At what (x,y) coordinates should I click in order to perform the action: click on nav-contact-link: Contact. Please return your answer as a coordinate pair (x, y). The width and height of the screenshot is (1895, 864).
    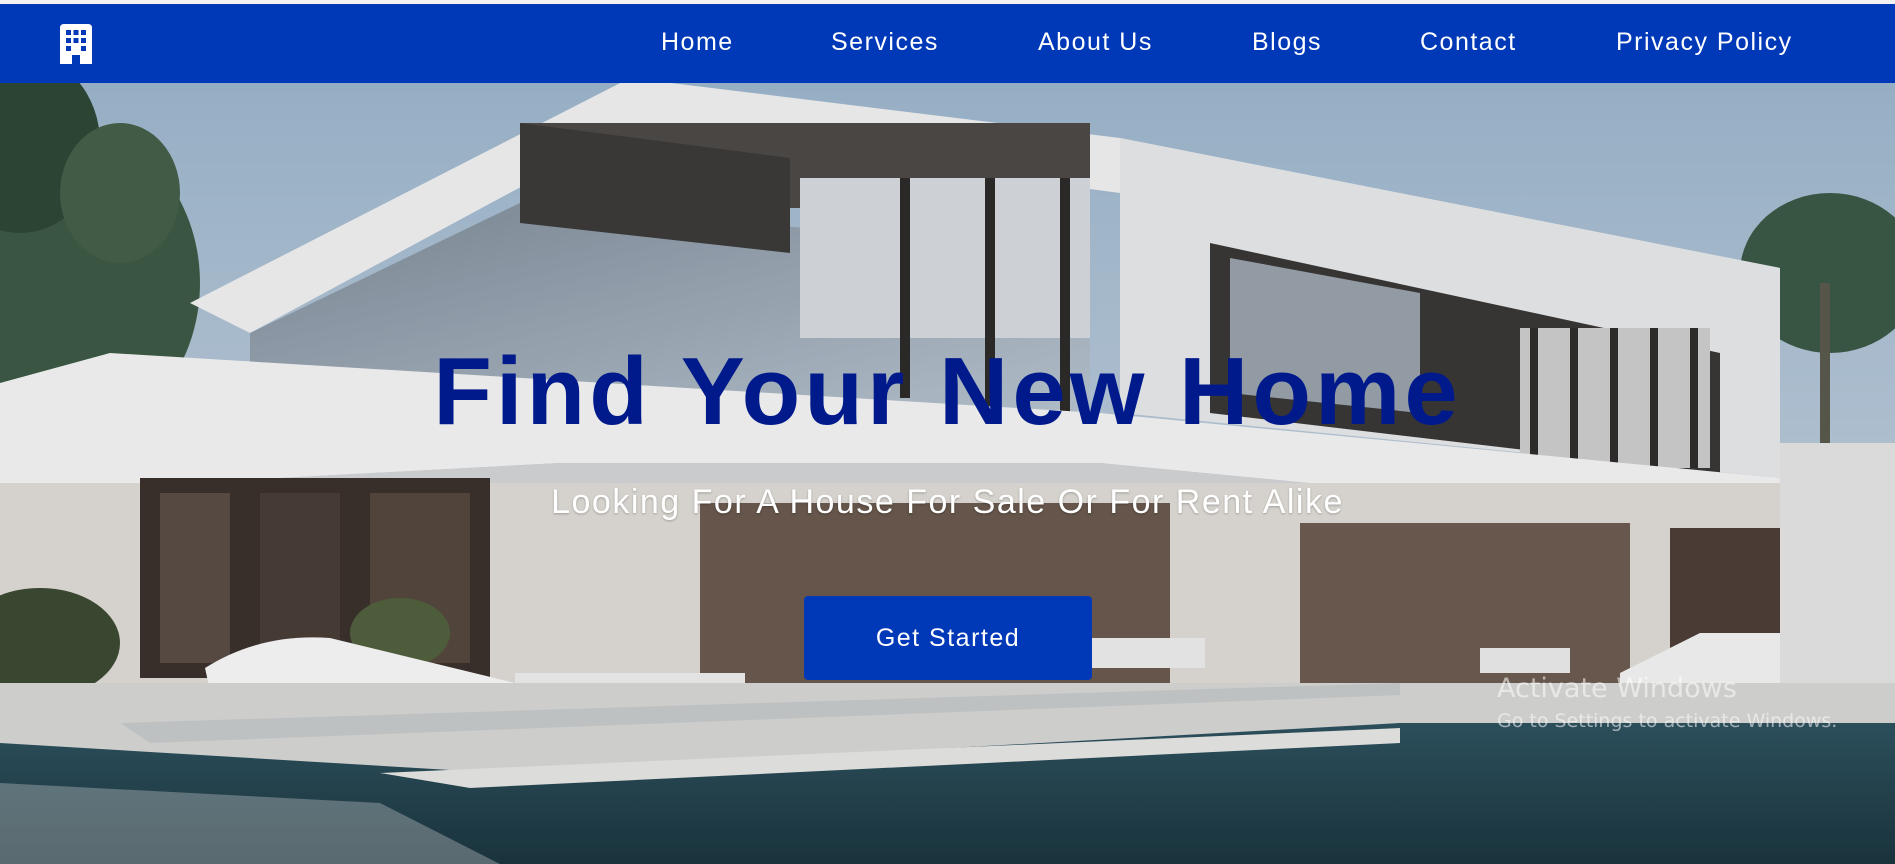
    Looking at the image, I should click on (1468, 42).